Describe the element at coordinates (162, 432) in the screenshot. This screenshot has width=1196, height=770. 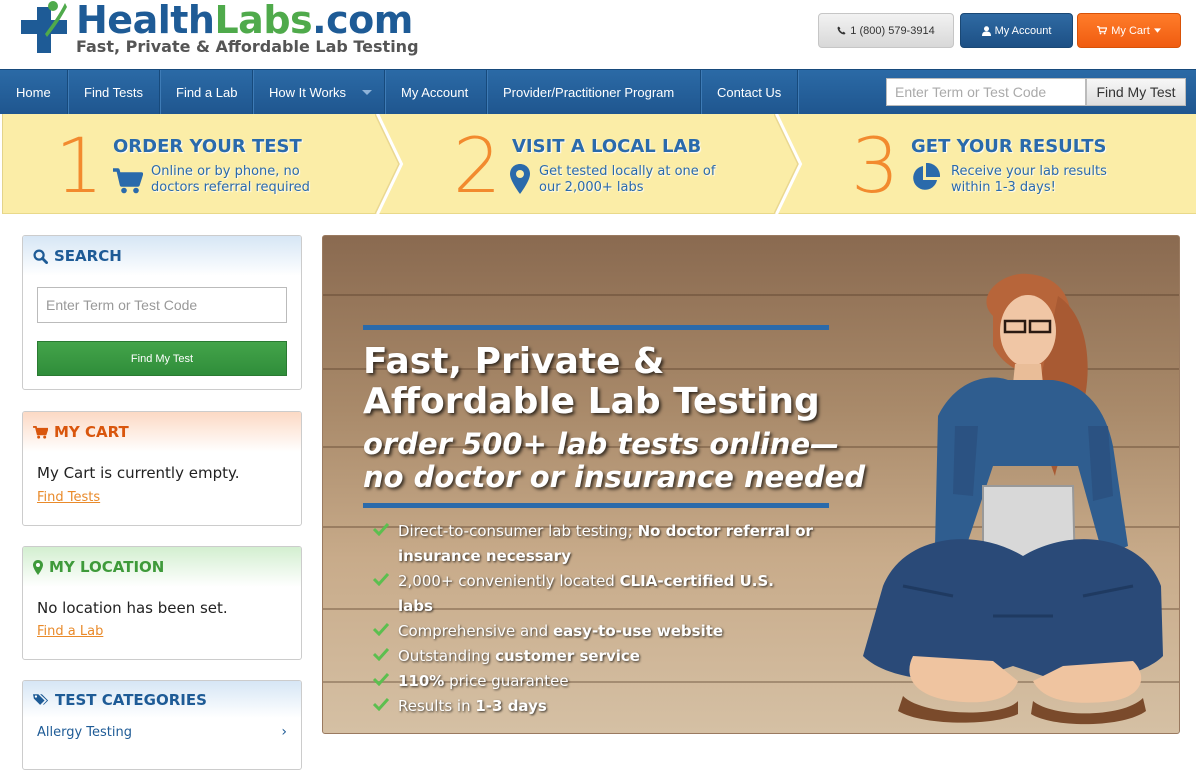
I see `cart-panel-header: MY CART` at that location.